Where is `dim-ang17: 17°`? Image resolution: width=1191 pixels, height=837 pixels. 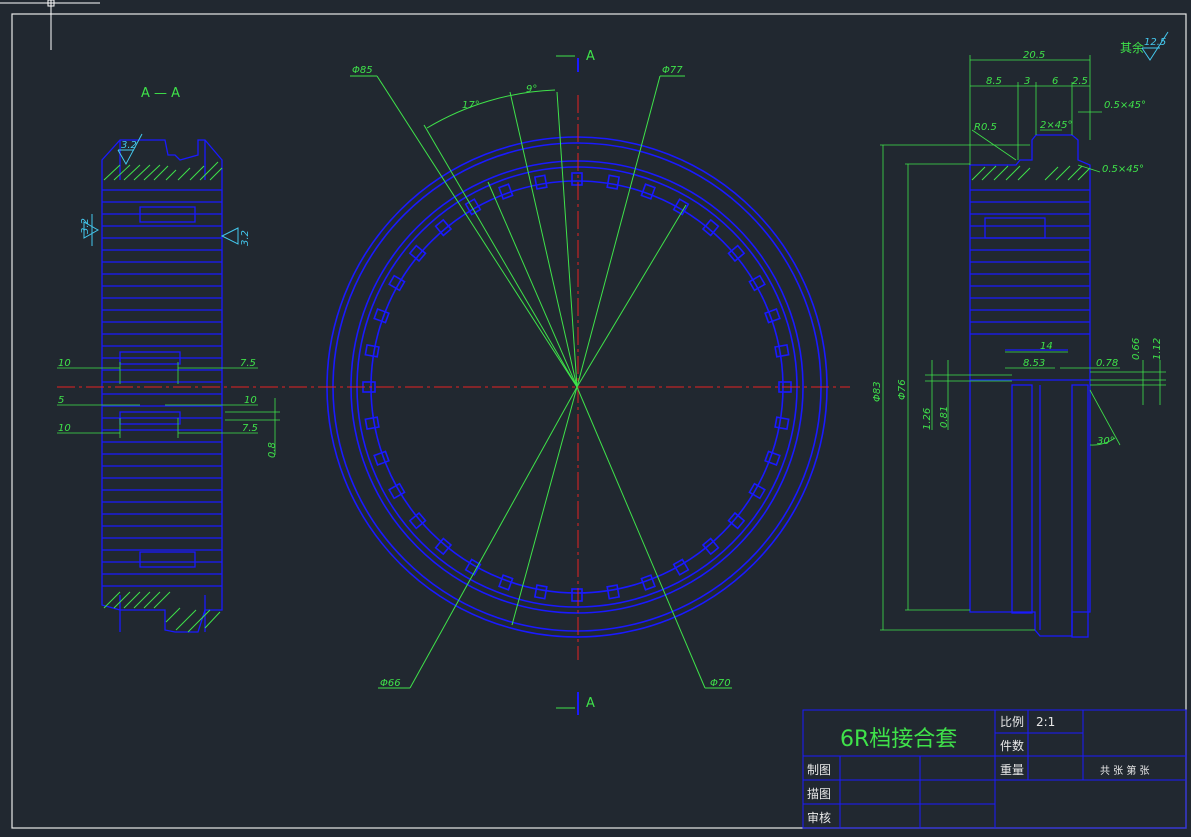
dim-ang17: 17° is located at coordinates (471, 105).